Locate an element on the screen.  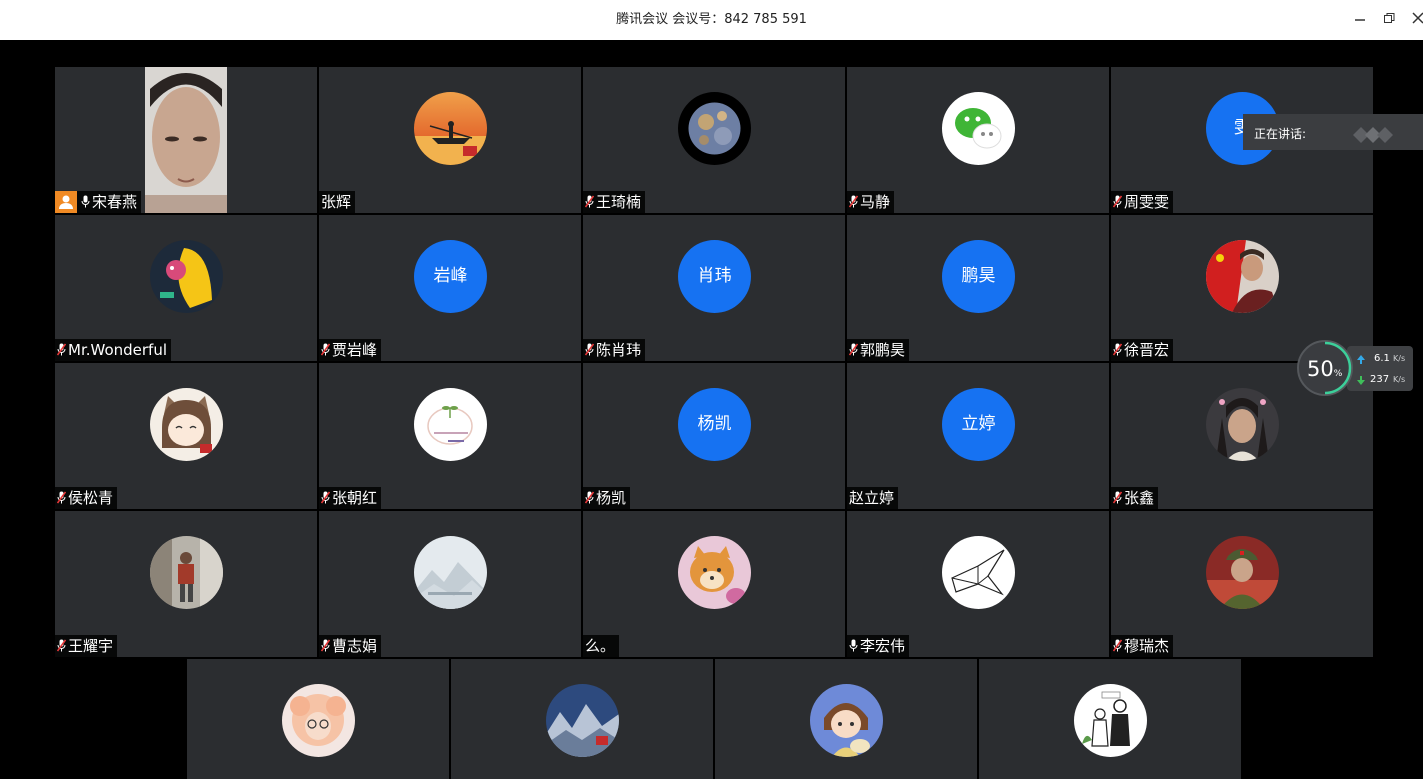
participant-tile: Mr.Wonderful is located at coordinates (186, 288).